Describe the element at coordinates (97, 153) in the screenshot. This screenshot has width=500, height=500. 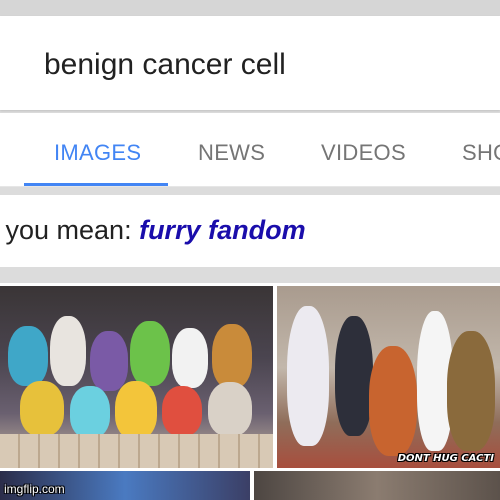
I see `tab-images: IMAGES` at that location.